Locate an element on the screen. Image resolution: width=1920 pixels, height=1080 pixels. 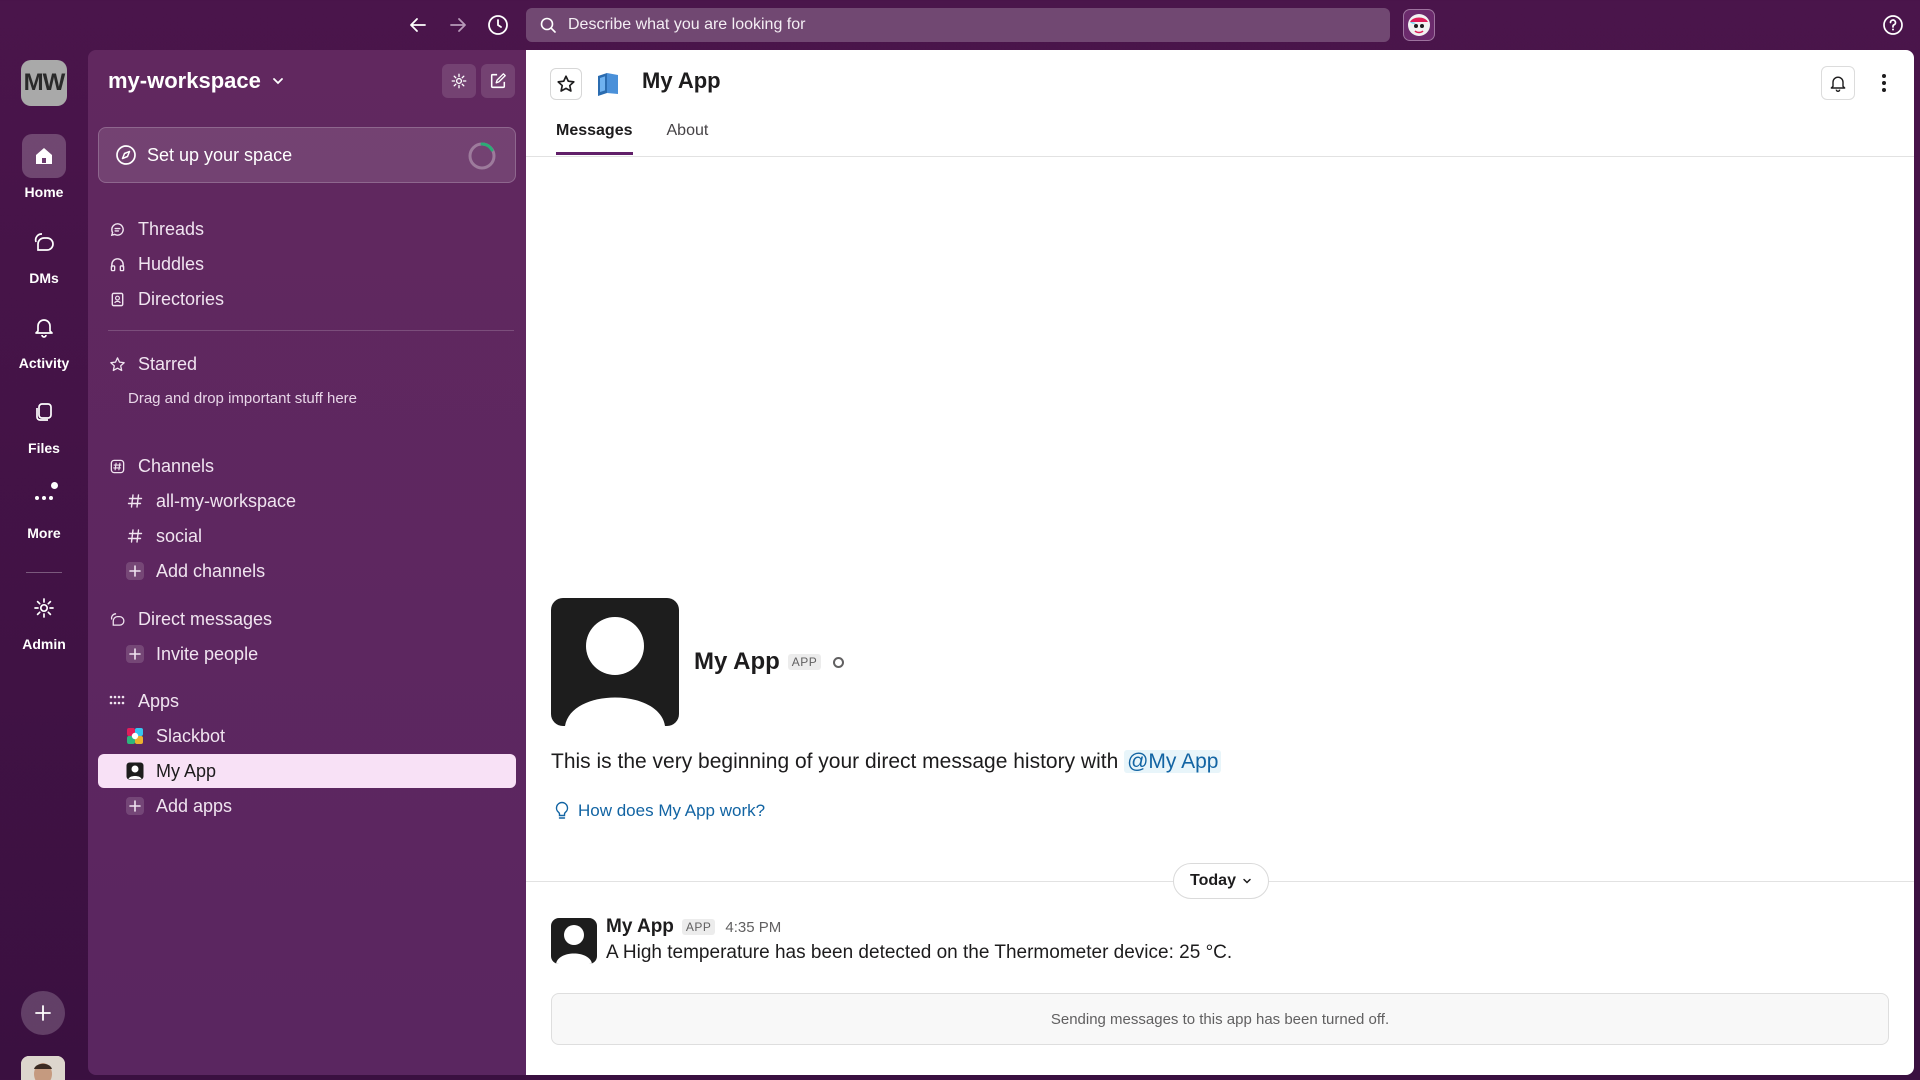
compose-button is located at coordinates (498, 81).